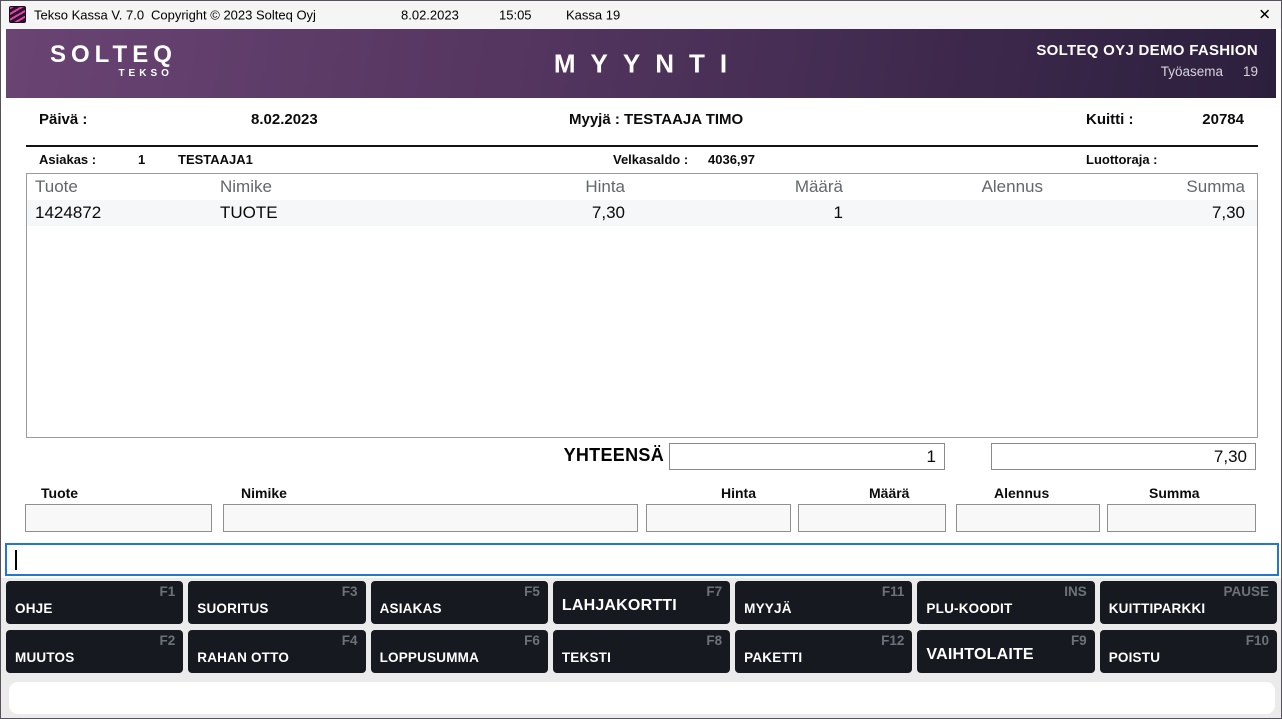 The image size is (1282, 719). Describe the element at coordinates (1110, 119) in the screenshot. I see `receipt-label: Kuitti :` at that location.